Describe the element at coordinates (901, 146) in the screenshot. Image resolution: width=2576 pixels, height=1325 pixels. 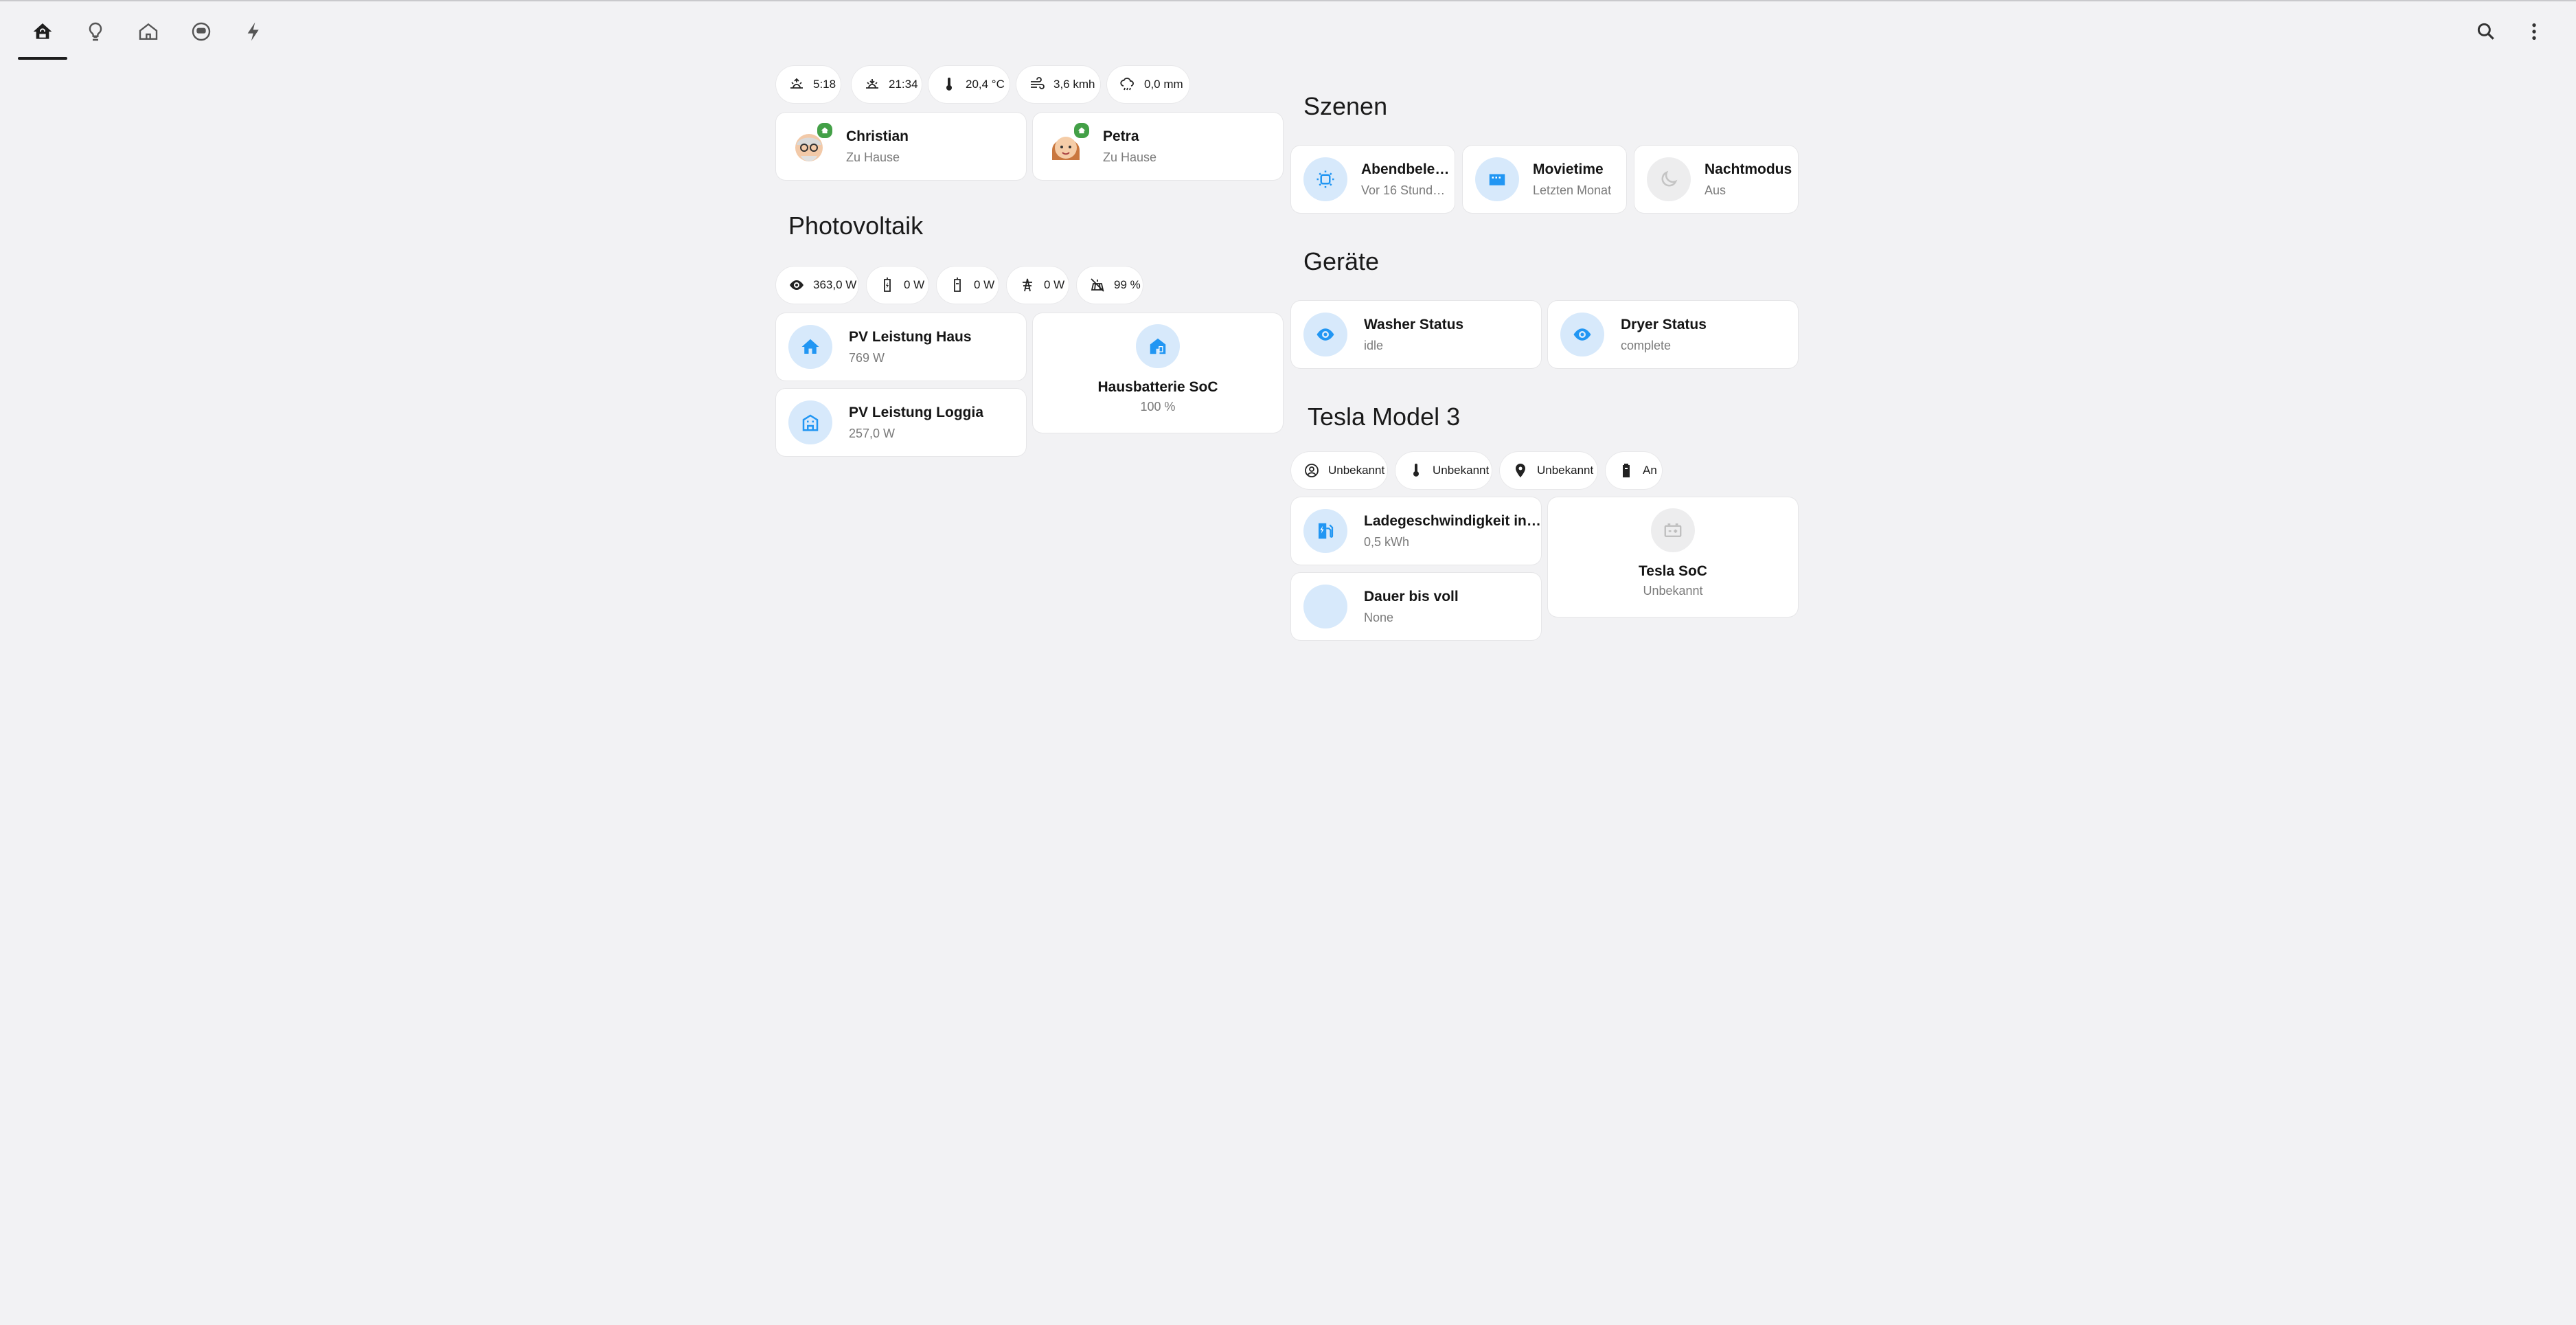
I see `person-card-christian: Christian Zu Hause` at that location.